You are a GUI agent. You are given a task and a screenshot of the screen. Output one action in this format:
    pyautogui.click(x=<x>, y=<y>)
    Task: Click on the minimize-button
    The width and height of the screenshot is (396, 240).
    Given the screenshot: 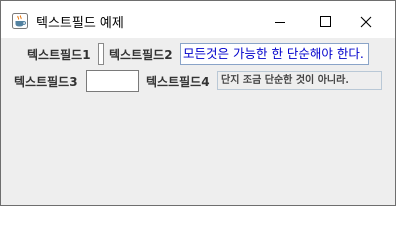 What is the action you would take?
    pyautogui.click(x=280, y=19)
    